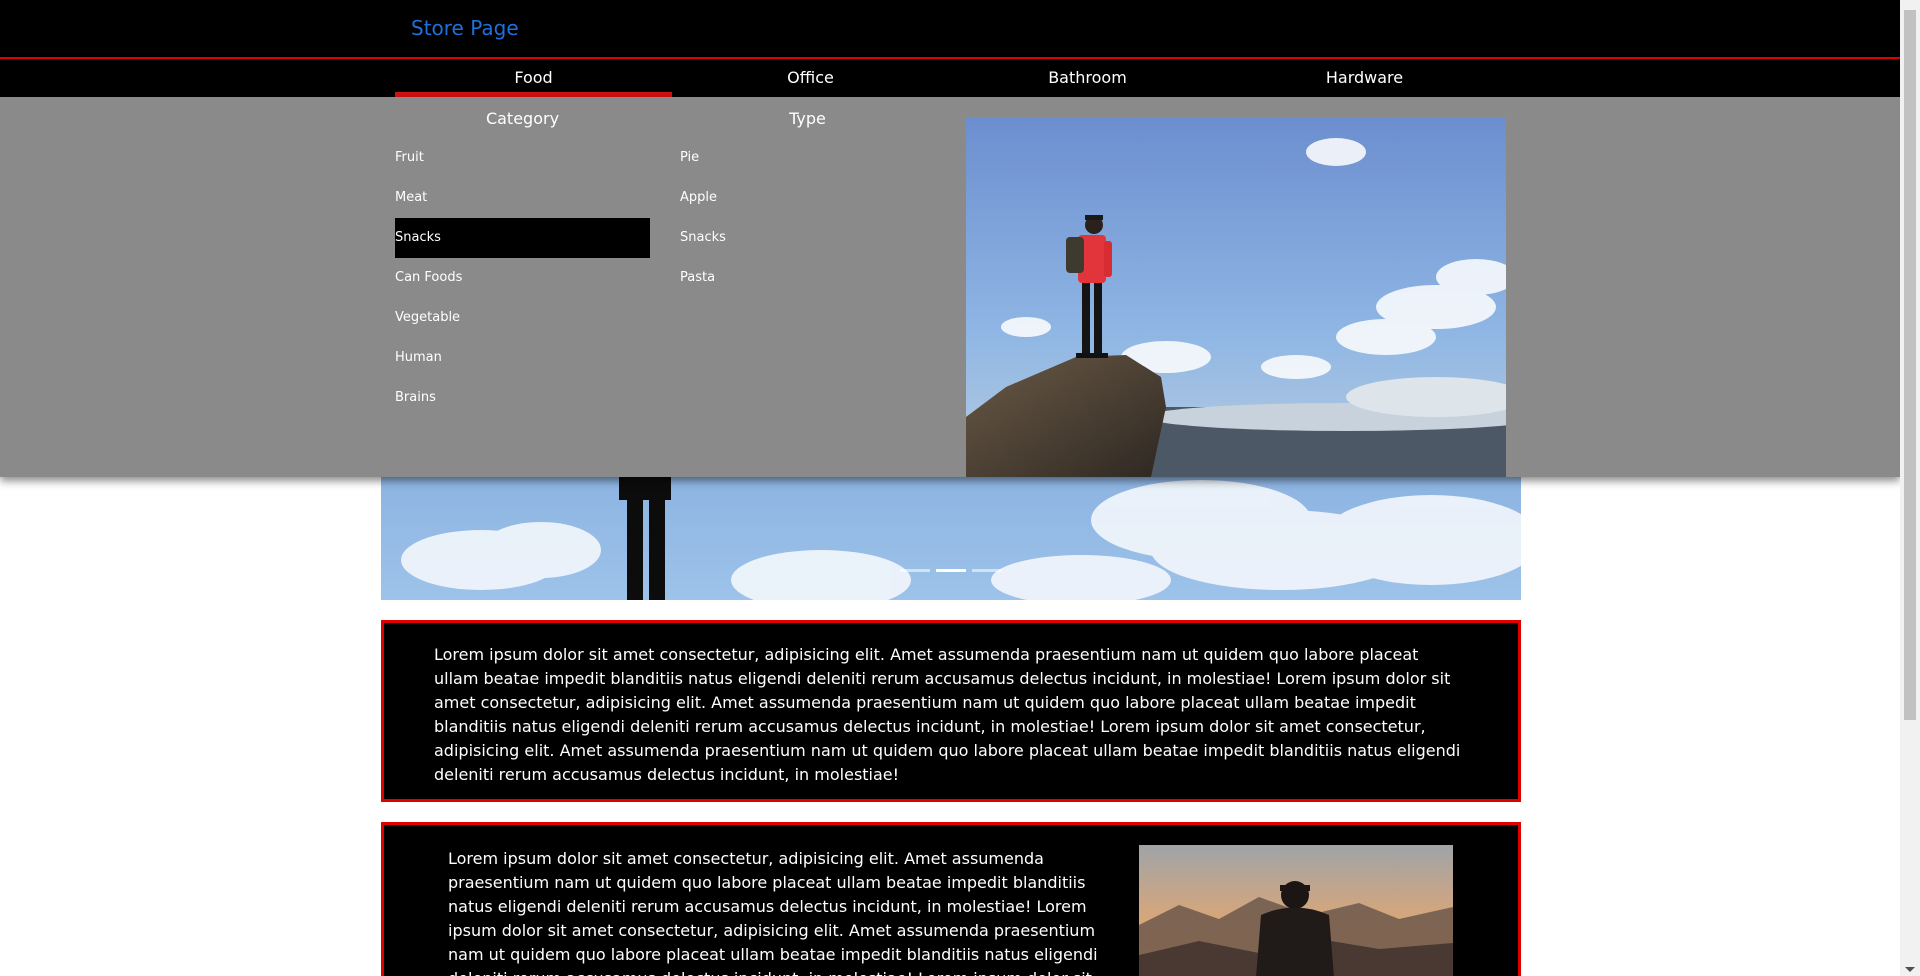  Describe the element at coordinates (810, 78) in the screenshot. I see `nav-tab-office: Office` at that location.